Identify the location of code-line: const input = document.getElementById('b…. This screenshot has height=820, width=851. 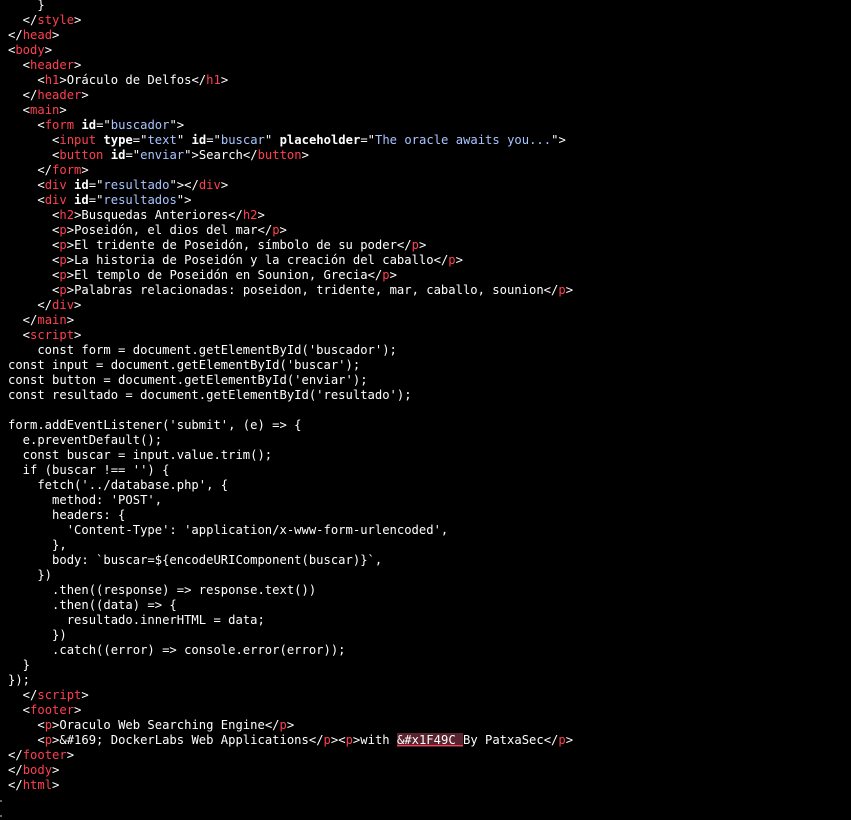
(290, 365).